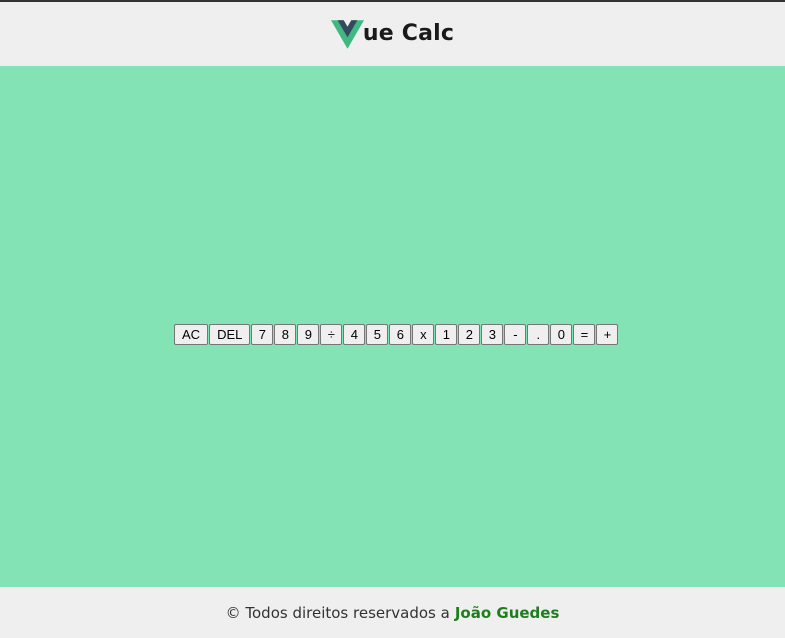  I want to click on key-5: 5, so click(377, 334).